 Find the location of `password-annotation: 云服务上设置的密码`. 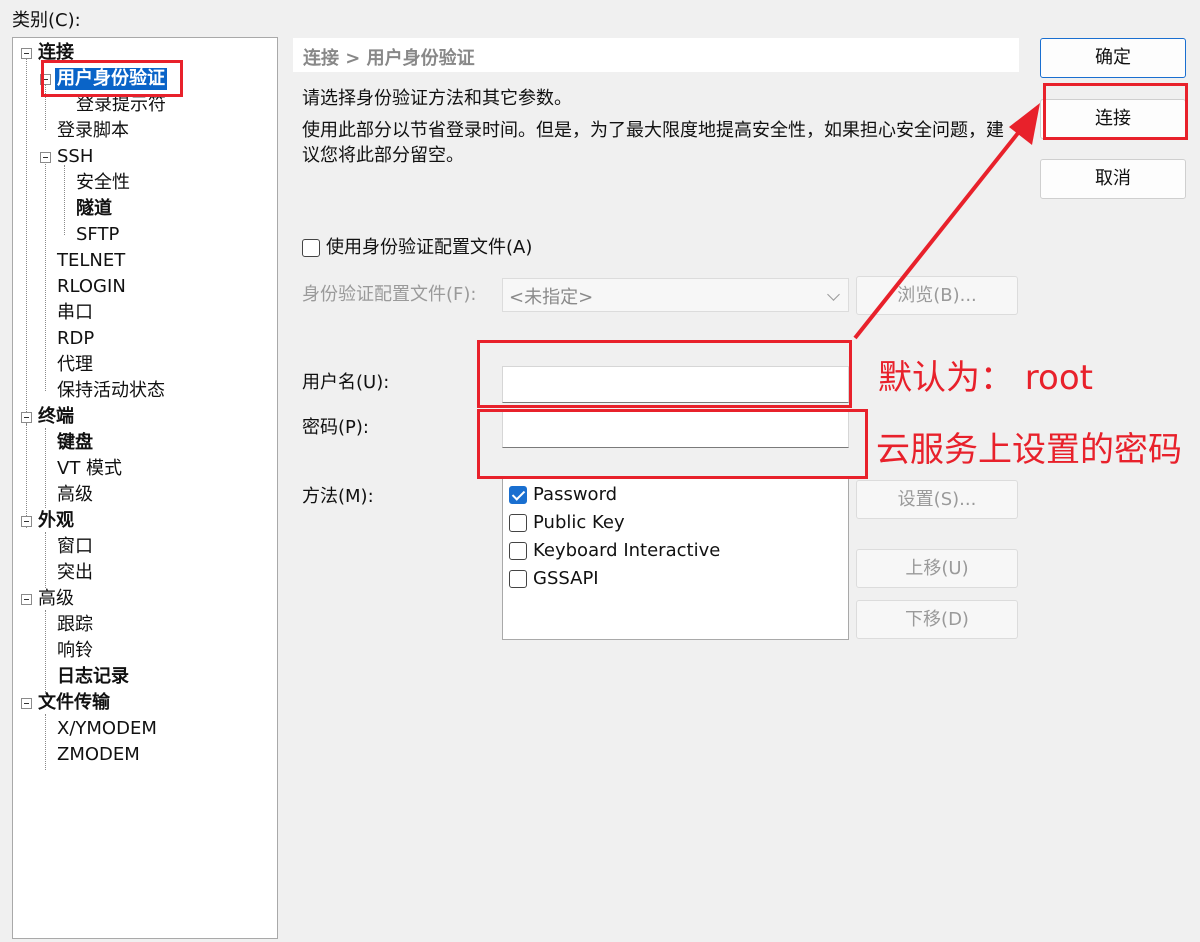

password-annotation: 云服务上设置的密码 is located at coordinates (1029, 450).